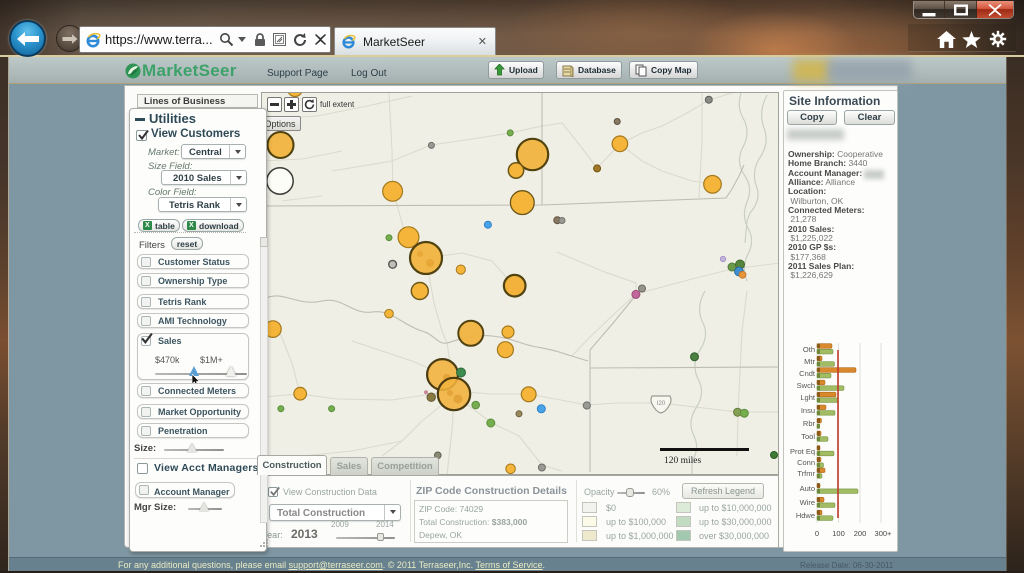  What do you see at coordinates (860, 533) in the screenshot?
I see `svg-text: 200` at bounding box center [860, 533].